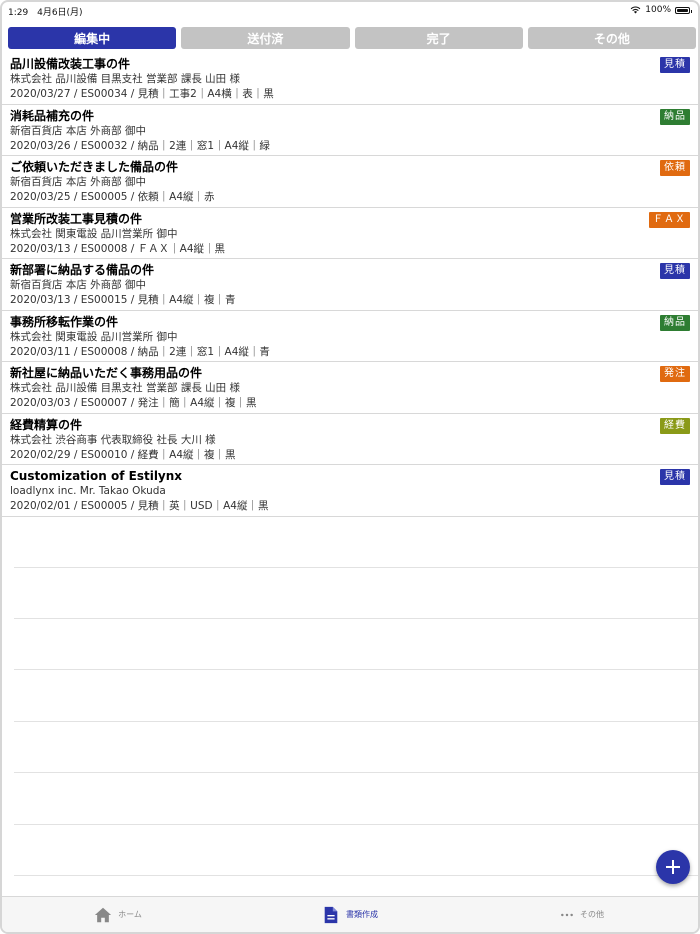 This screenshot has width=700, height=934. What do you see at coordinates (350, 12) in the screenshot?
I see `status-bar: 1:29 4月6日(月) 100%` at bounding box center [350, 12].